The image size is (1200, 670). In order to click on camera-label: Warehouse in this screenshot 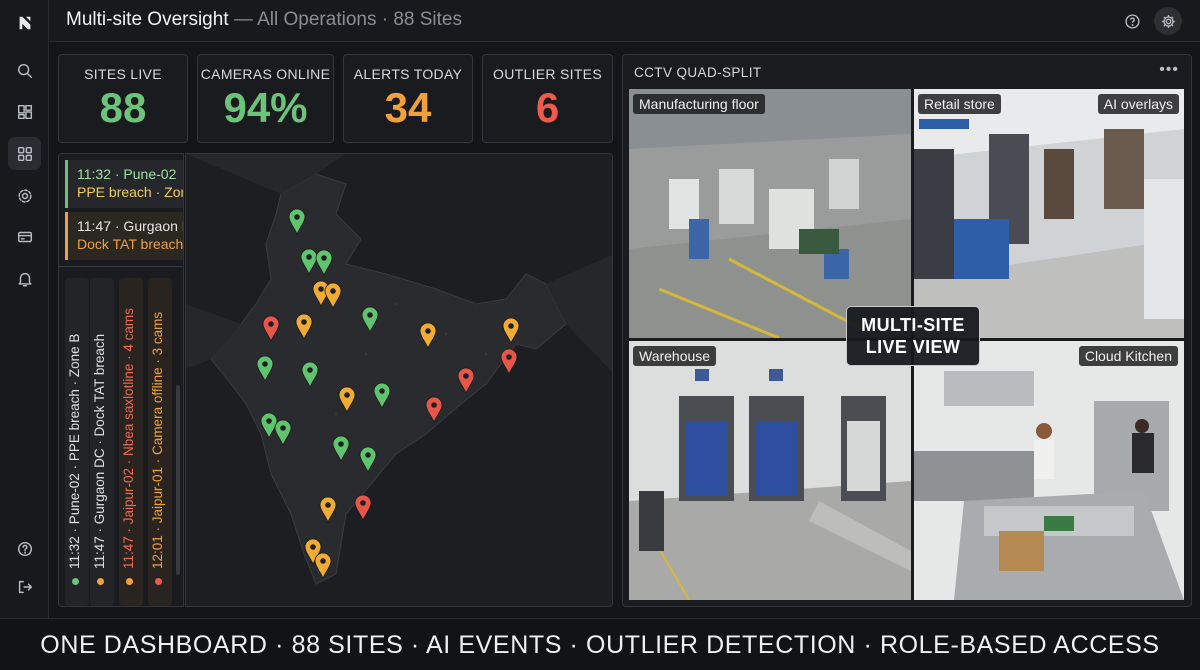, I will do `click(675, 356)`.